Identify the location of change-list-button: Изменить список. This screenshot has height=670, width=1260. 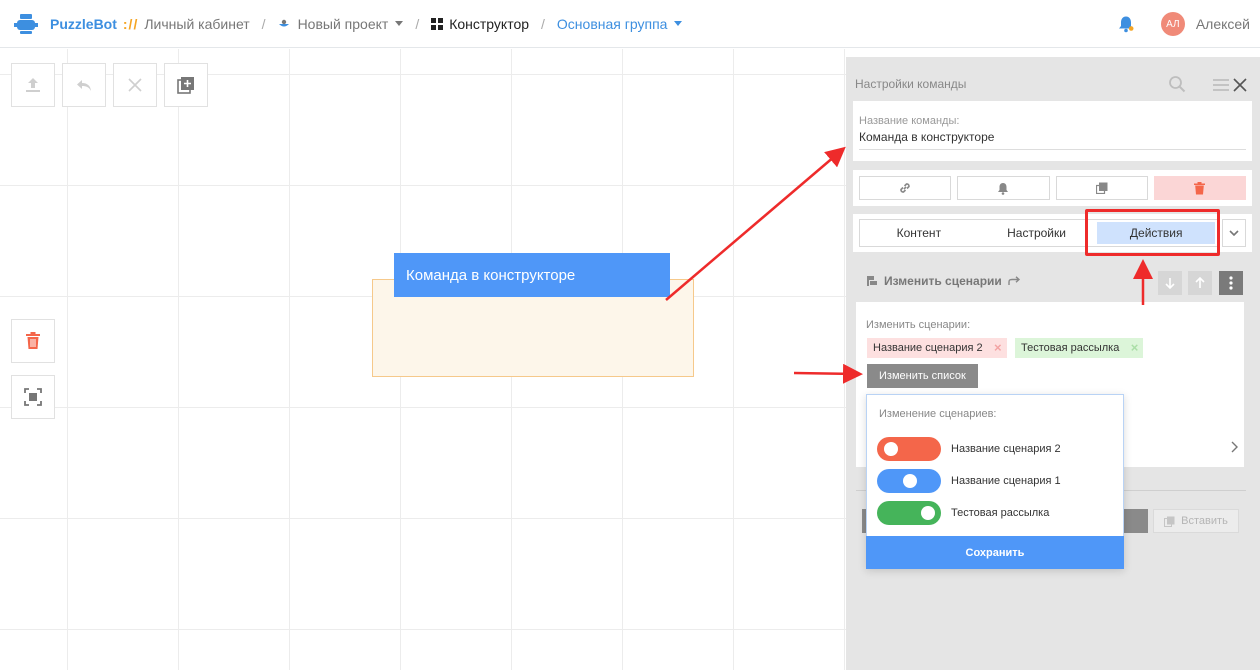
(922, 376).